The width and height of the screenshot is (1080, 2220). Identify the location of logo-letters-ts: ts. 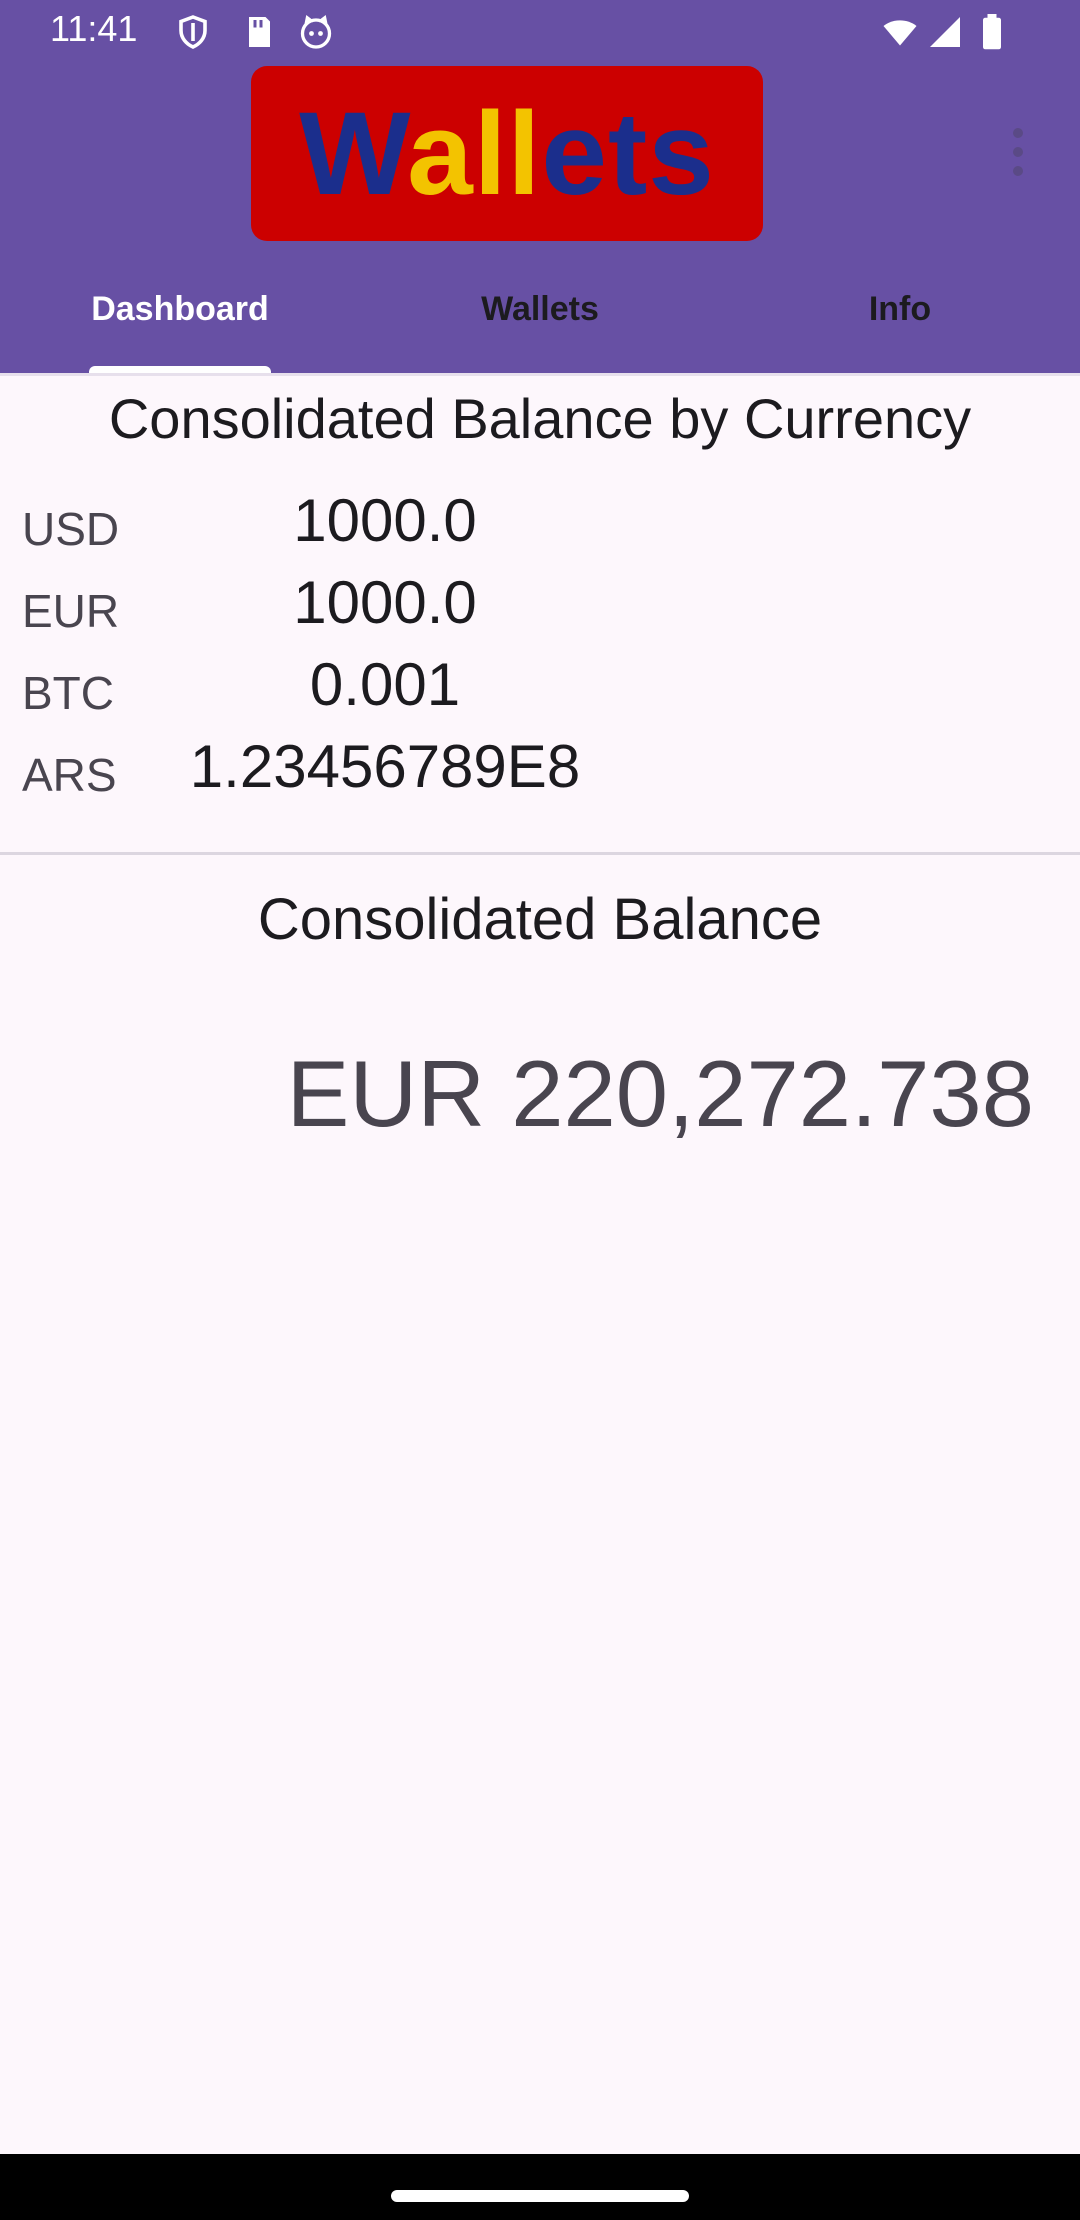
(661, 153).